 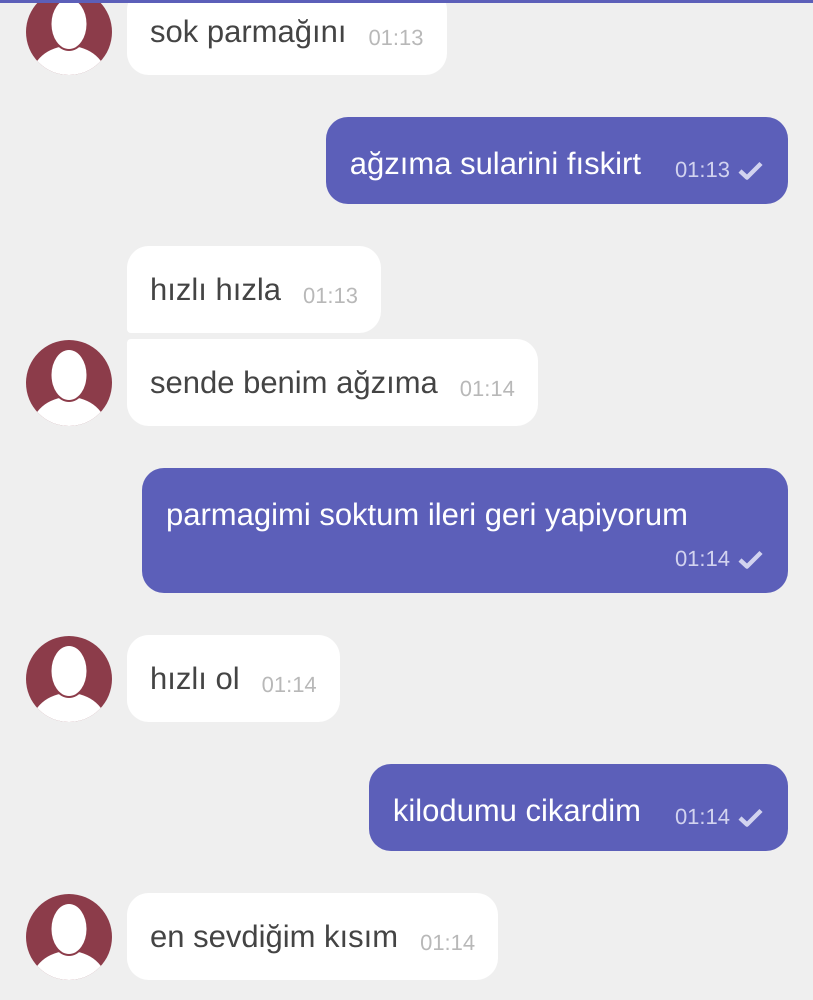 I want to click on message-text: hızlı hızla, so click(x=215, y=289).